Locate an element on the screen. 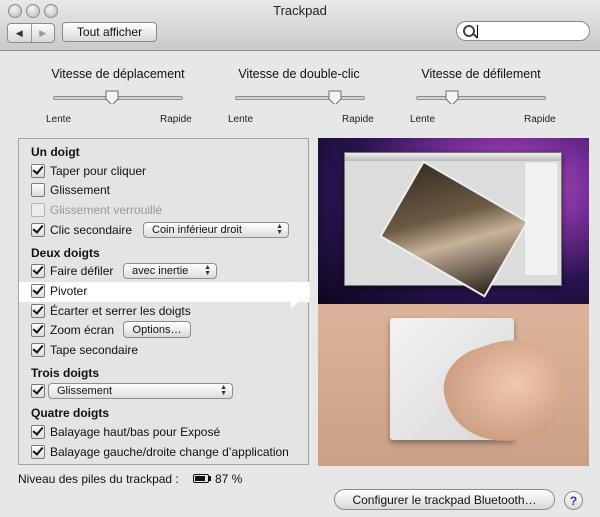  desktop-background-image is located at coordinates (453, 221).